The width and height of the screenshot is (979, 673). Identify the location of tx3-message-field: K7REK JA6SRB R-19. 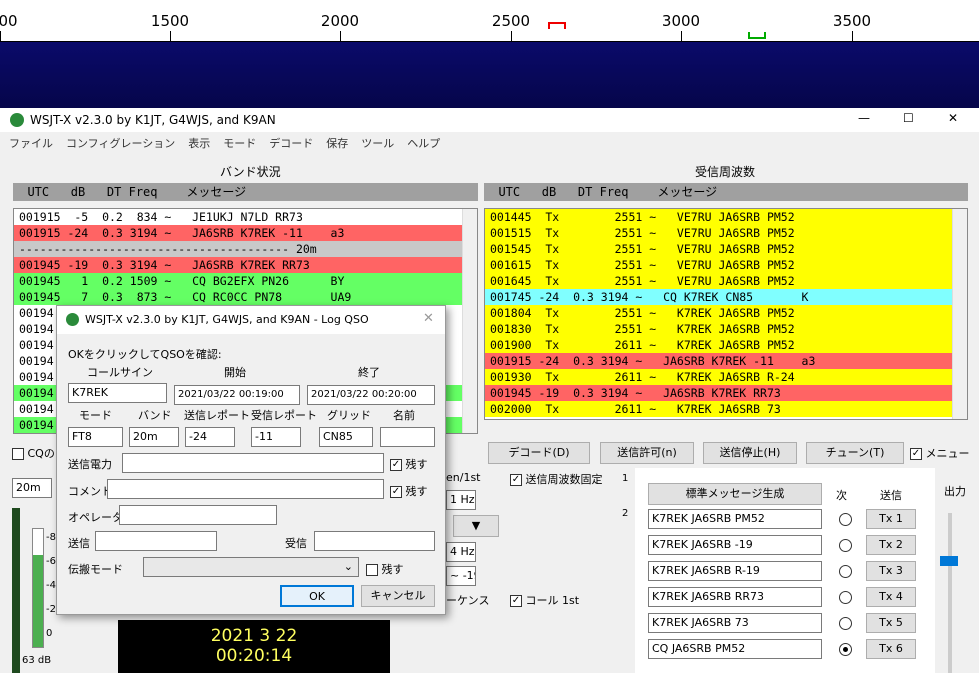
(735, 571).